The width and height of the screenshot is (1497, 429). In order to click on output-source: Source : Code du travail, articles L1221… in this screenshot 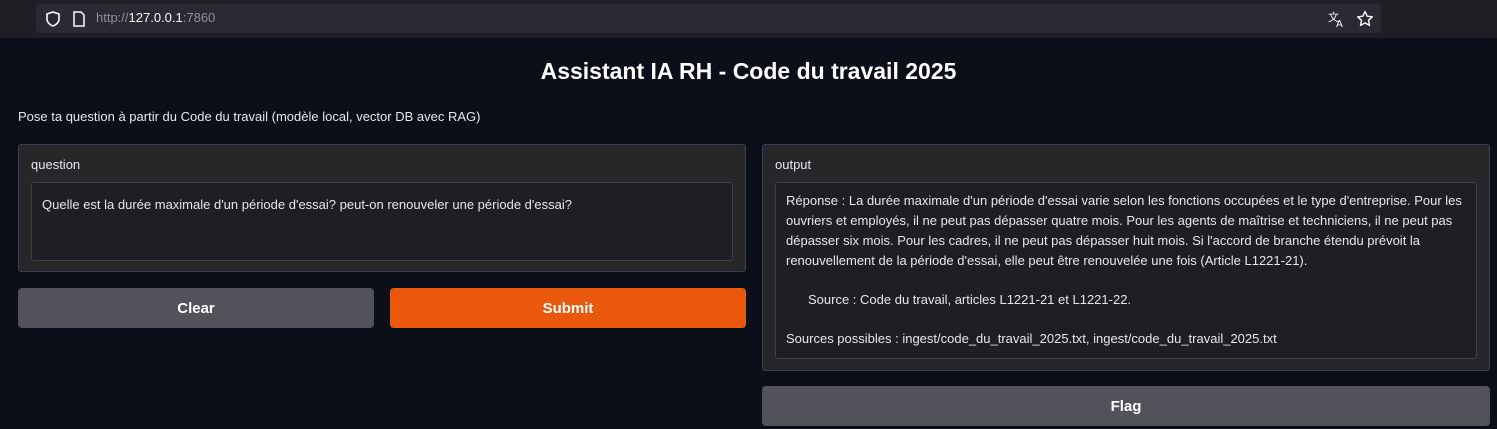, I will do `click(970, 299)`.